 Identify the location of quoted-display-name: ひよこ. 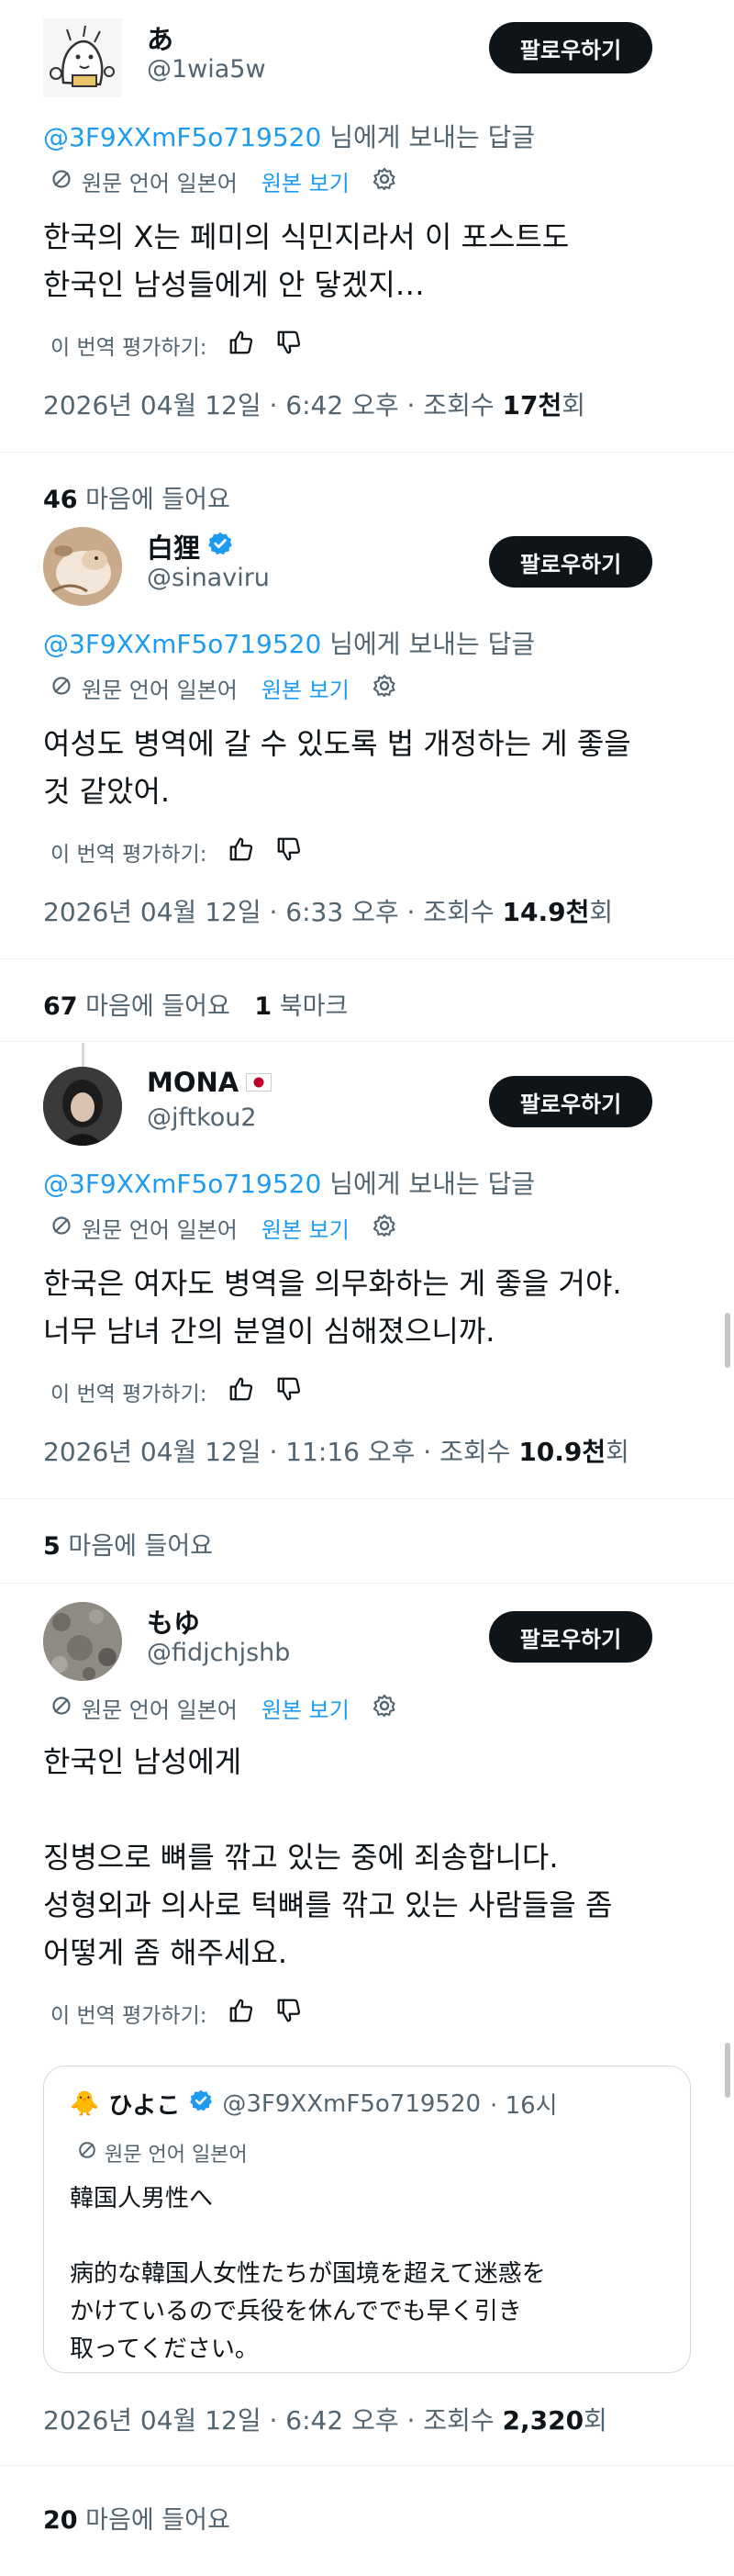
(144, 2106).